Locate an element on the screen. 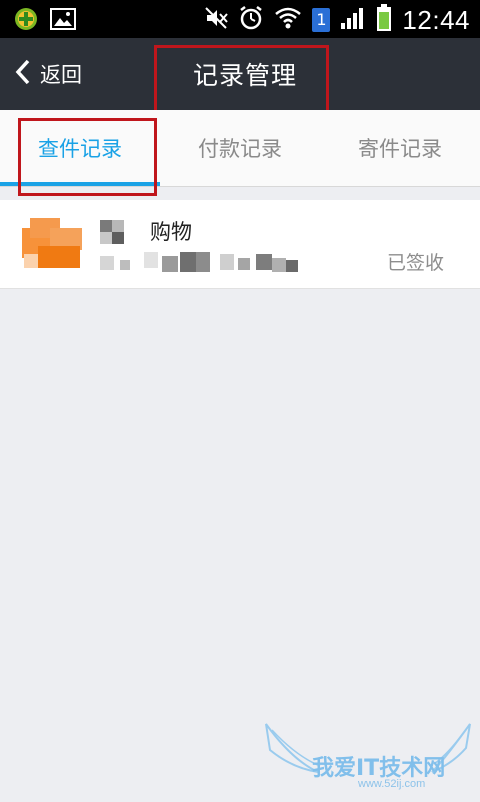  list-item: 购物 已签收 is located at coordinates (240, 244).